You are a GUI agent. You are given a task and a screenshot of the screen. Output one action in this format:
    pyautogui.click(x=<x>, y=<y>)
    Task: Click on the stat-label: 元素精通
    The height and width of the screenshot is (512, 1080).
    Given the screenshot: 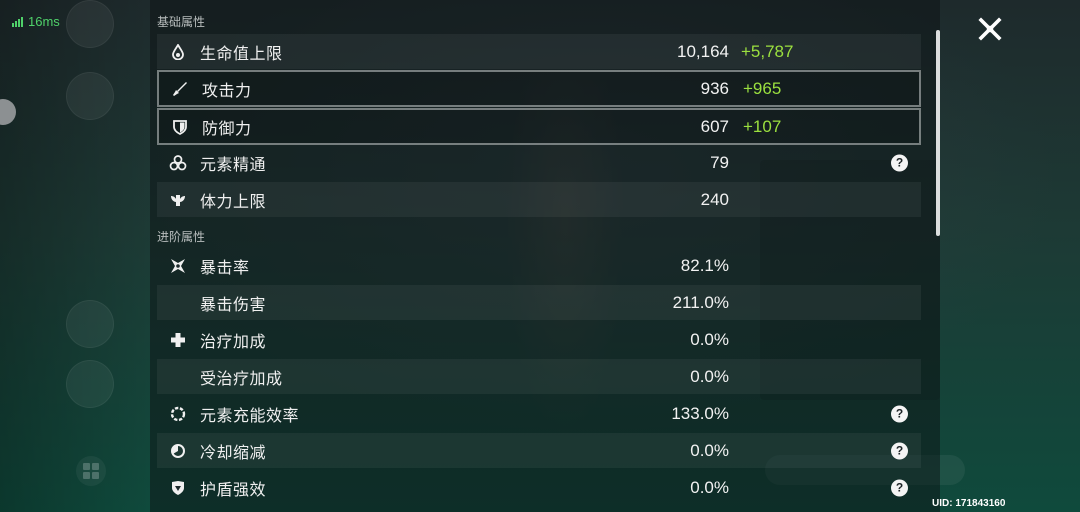 What is the action you would take?
    pyautogui.click(x=233, y=164)
    